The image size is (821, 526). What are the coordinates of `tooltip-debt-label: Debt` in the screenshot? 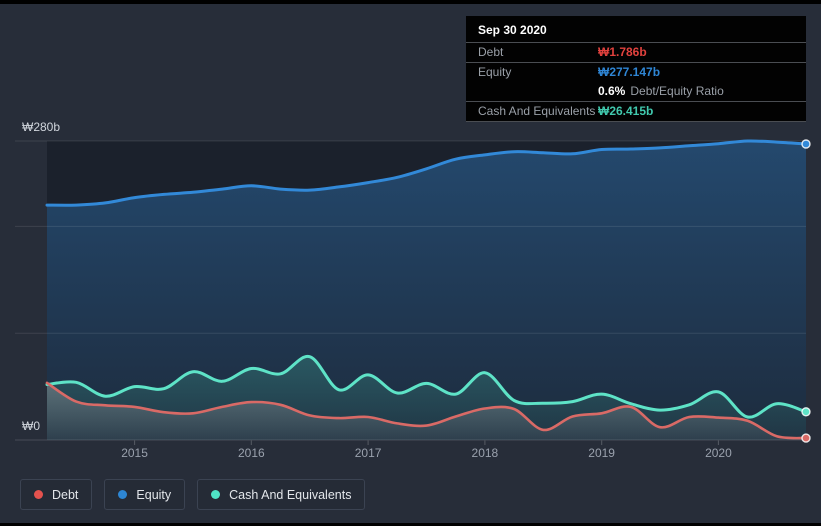 It's located at (491, 52).